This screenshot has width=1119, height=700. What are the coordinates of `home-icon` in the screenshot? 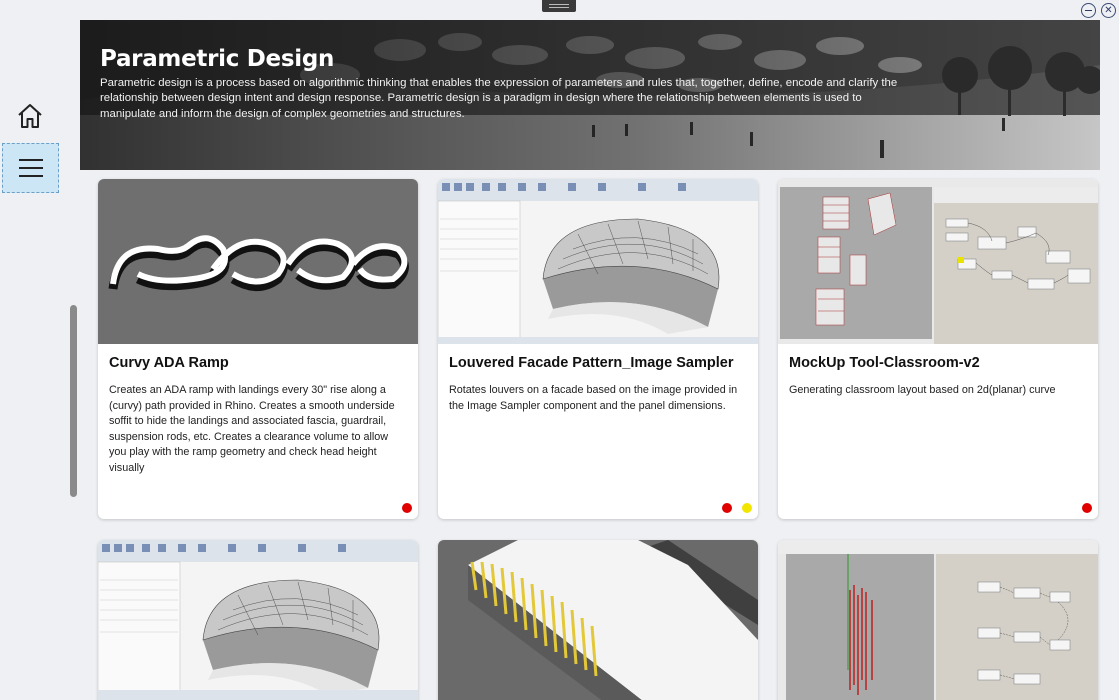 It's located at (30, 116).